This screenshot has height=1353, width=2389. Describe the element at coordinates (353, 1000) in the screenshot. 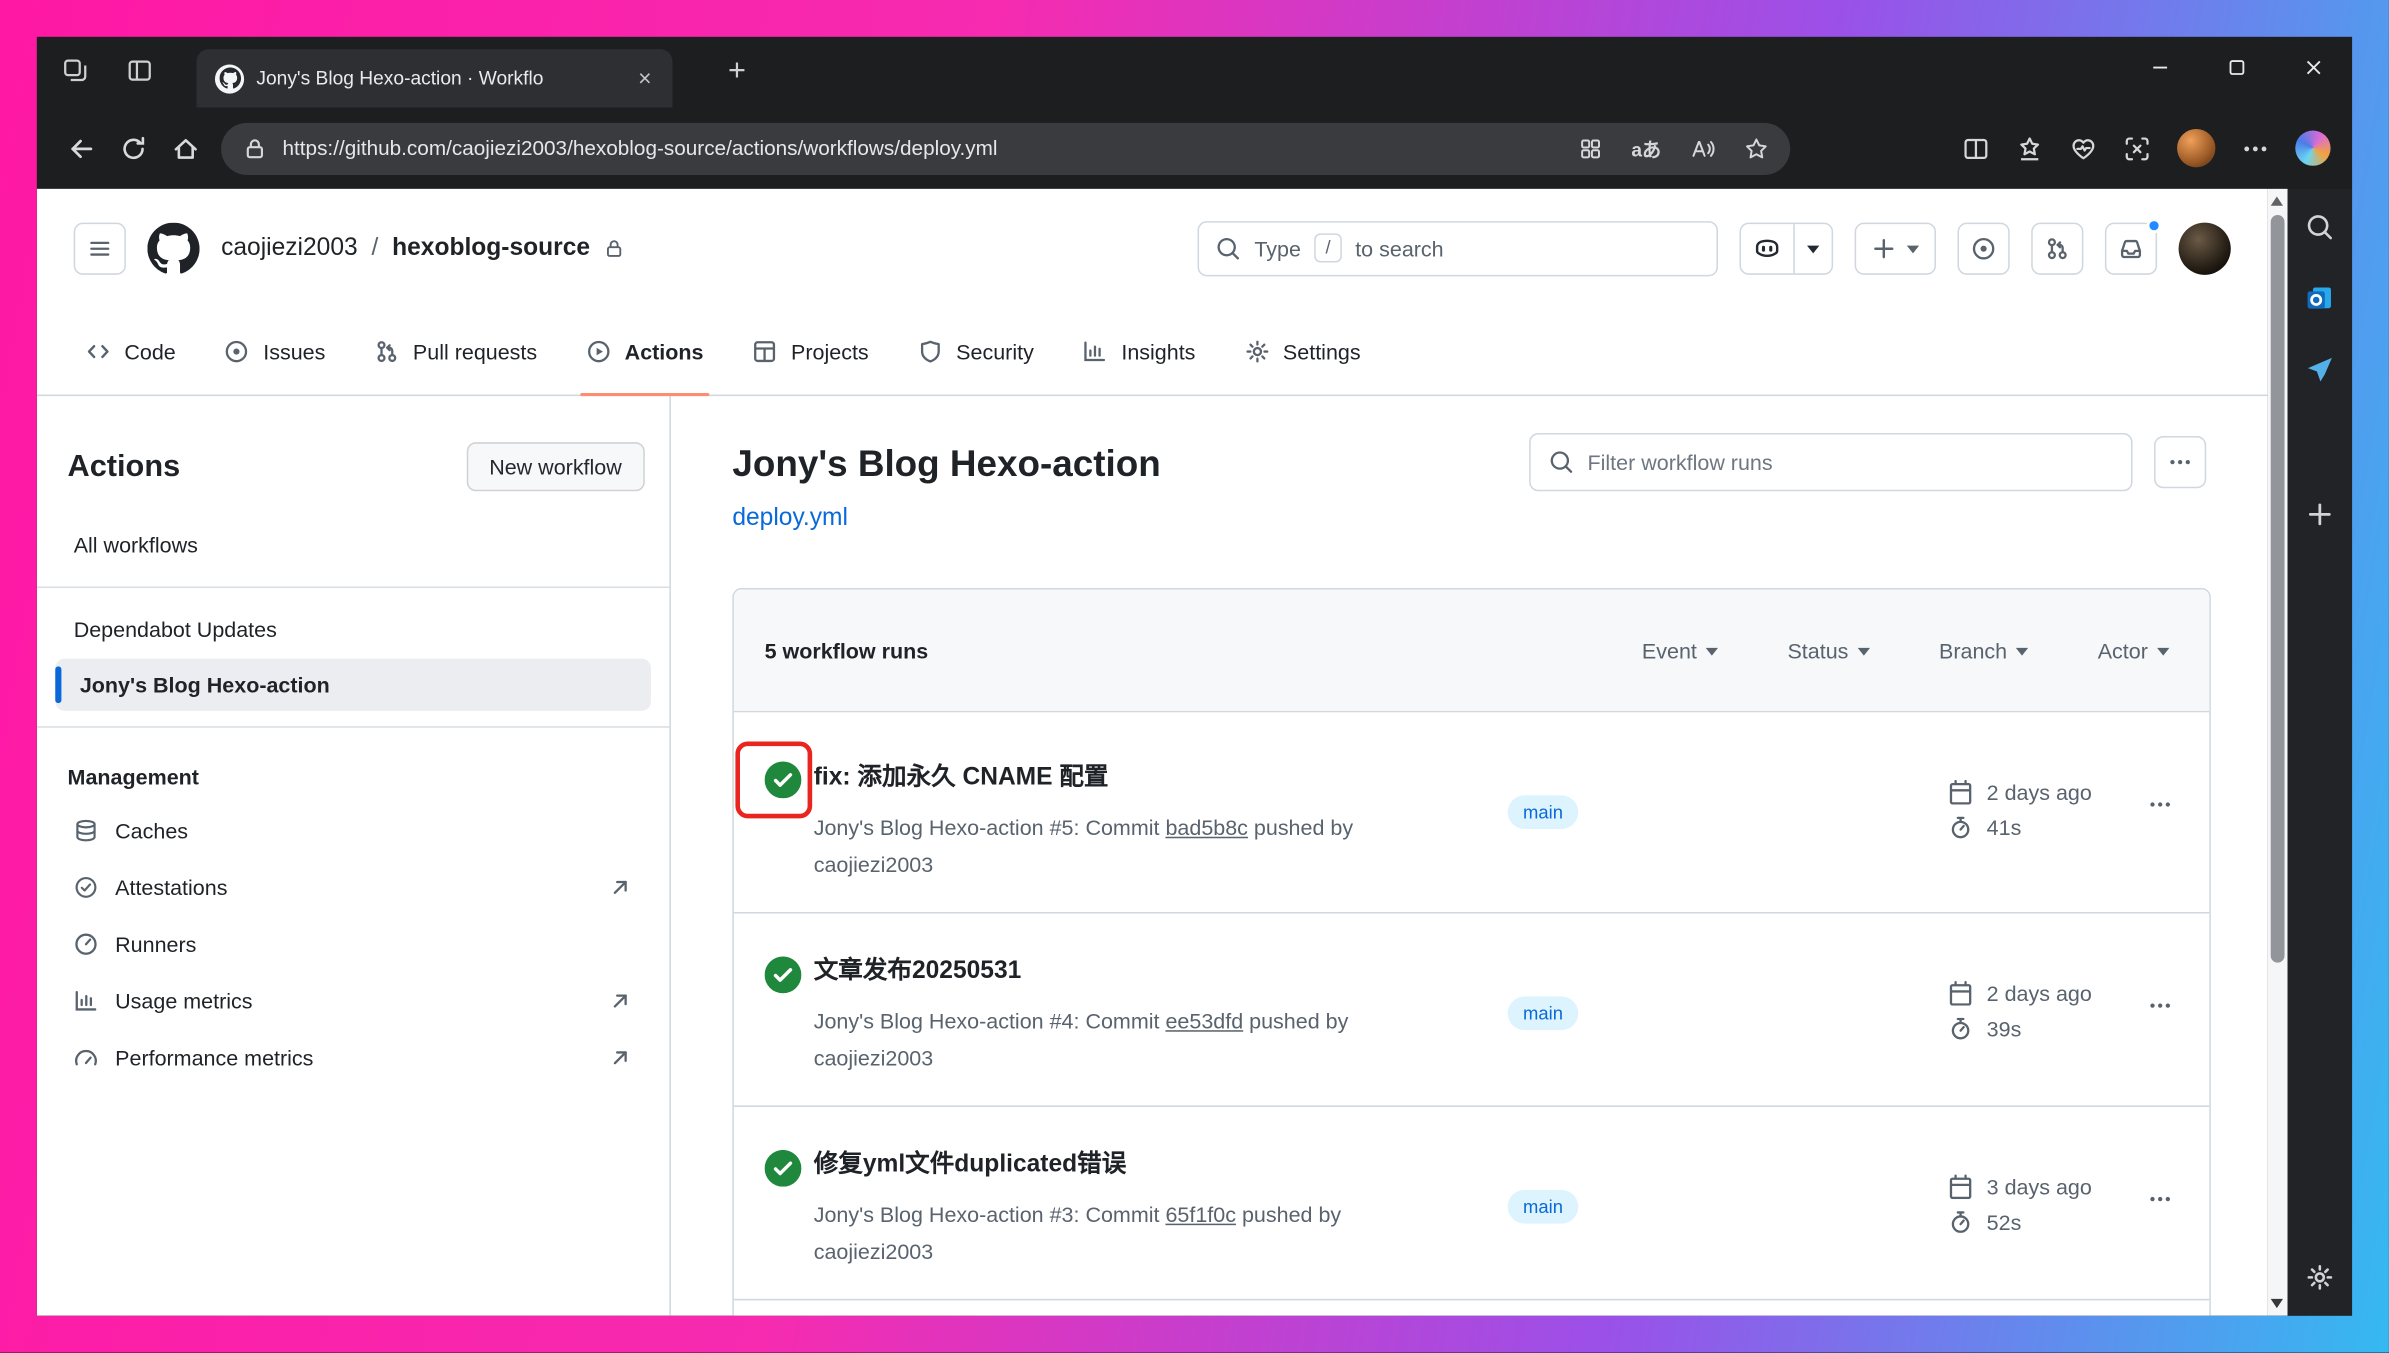

I see `sidebar-item-usage-metrics: Usage metrics` at that location.